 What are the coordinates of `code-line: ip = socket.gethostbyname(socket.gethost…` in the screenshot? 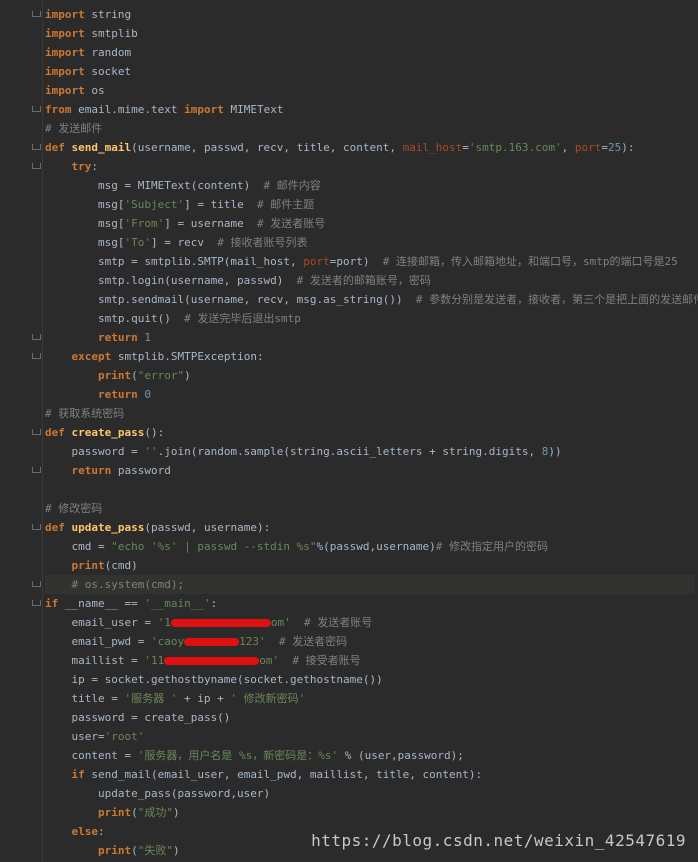 It's located at (370, 679).